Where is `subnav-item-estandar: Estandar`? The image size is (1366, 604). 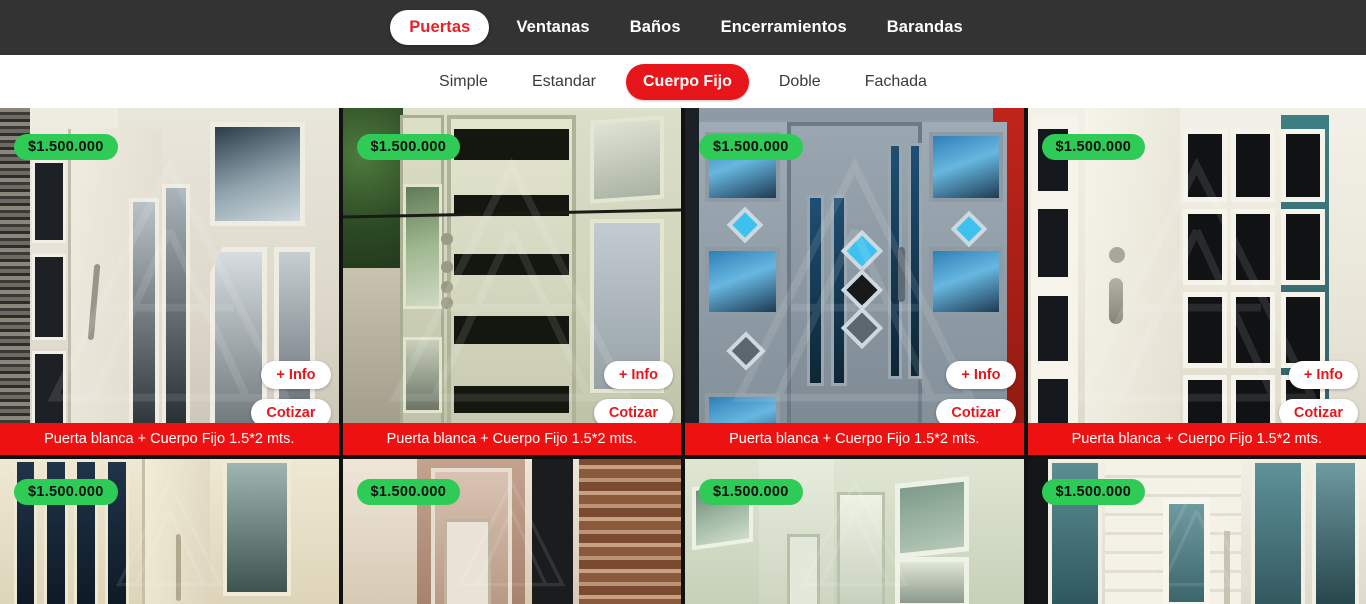 subnav-item-estandar: Estandar is located at coordinates (564, 82).